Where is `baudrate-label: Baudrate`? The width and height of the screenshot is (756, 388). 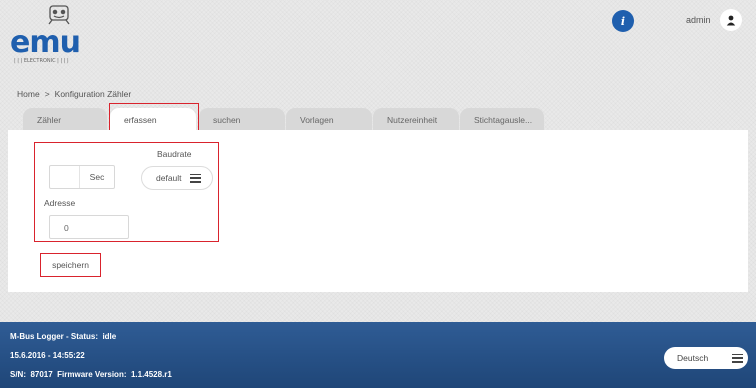
baudrate-label: Baudrate is located at coordinates (174, 154).